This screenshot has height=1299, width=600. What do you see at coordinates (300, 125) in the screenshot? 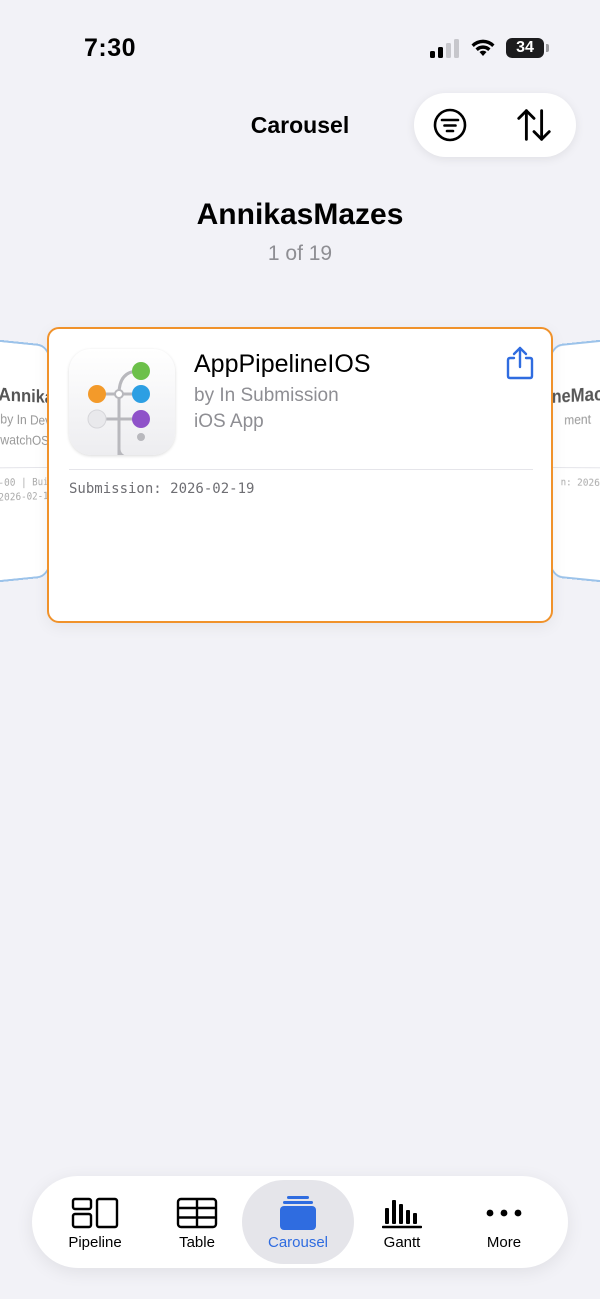
I see `nav-title: Carousel` at bounding box center [300, 125].